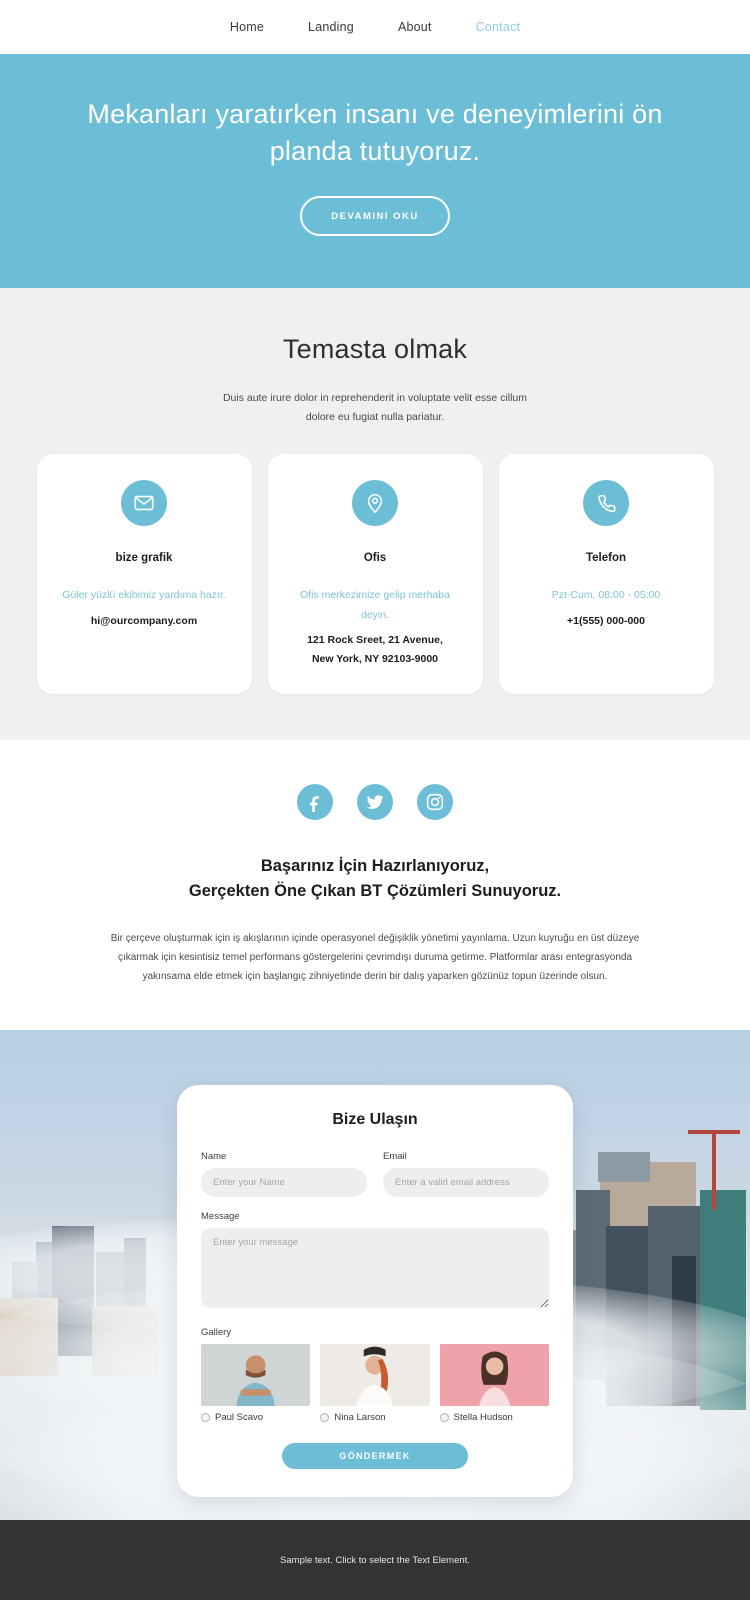  Describe the element at coordinates (214, 1156) in the screenshot. I see `name-label: Name` at that location.